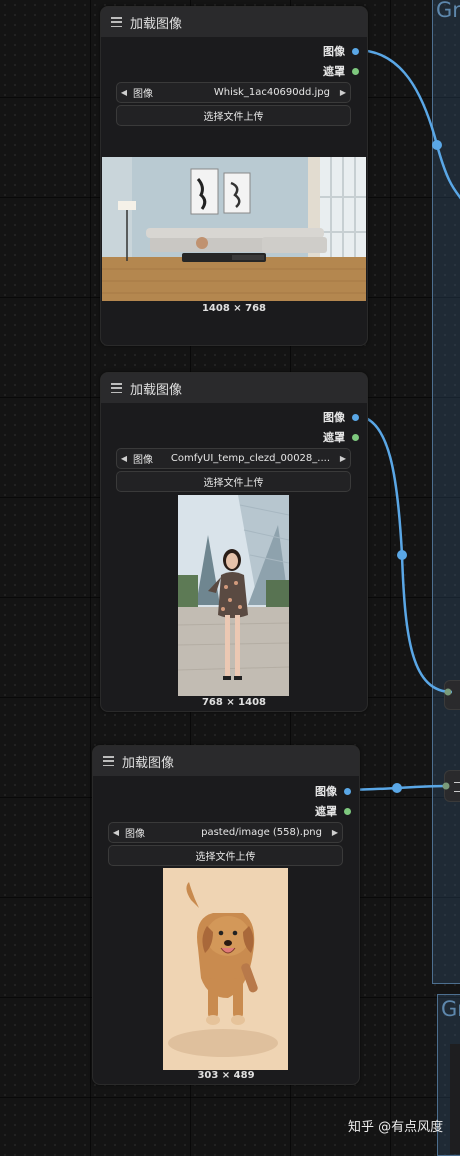  I want to click on watermark: 知乎 @有点风度, so click(396, 1127).